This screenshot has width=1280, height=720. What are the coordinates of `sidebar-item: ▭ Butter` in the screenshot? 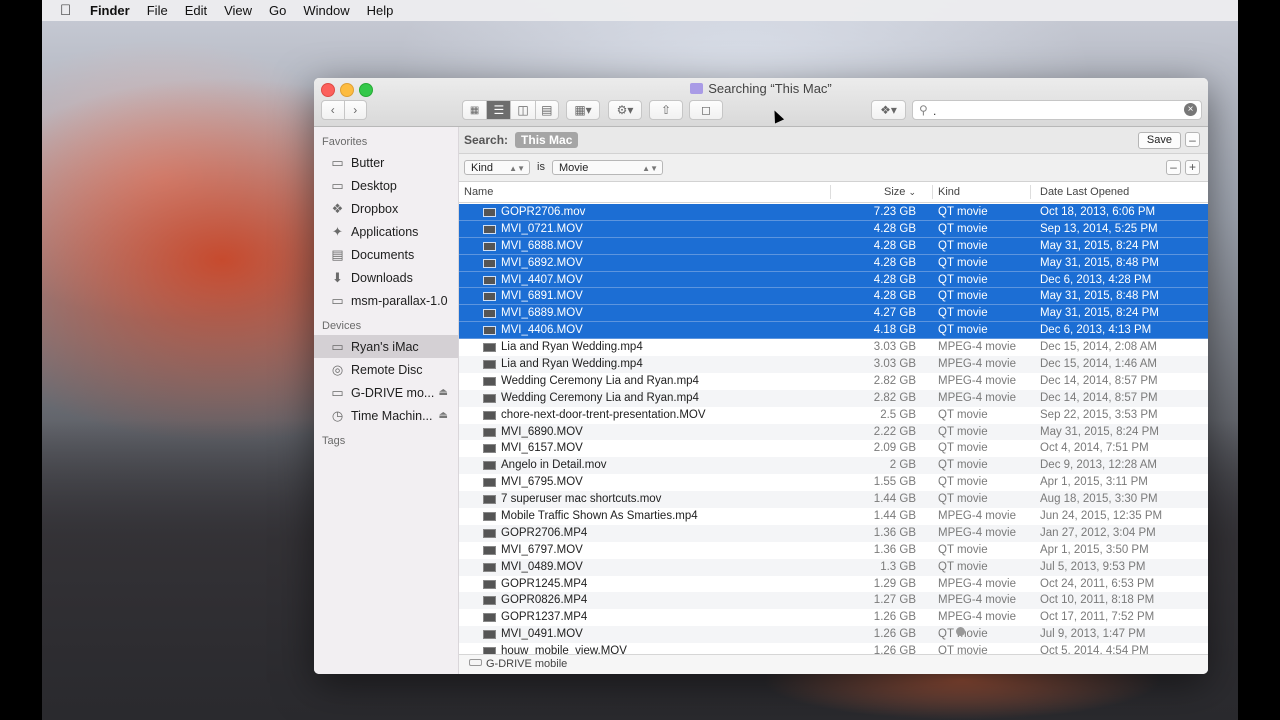 It's located at (386, 162).